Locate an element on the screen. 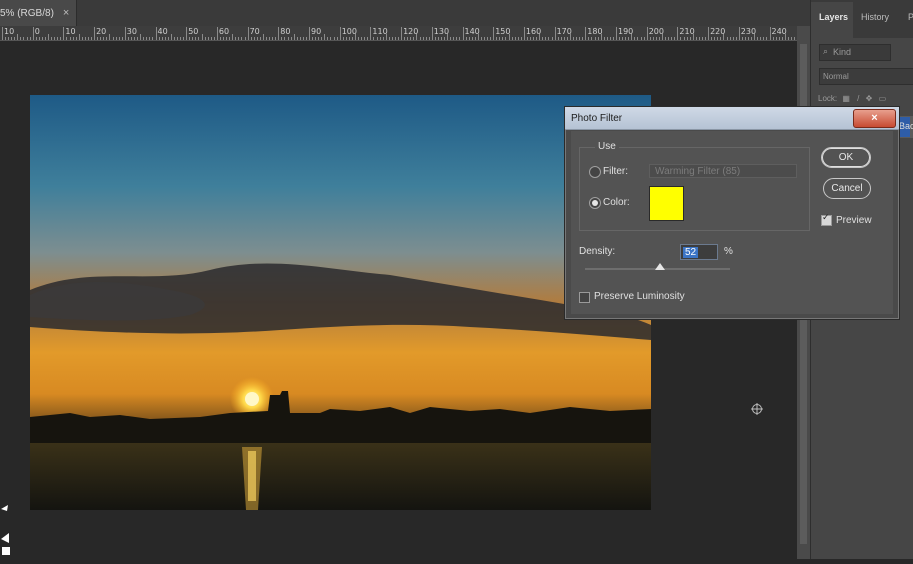 Image resolution: width=913 pixels, height=564 pixels. density-input: 52 is located at coordinates (699, 252).